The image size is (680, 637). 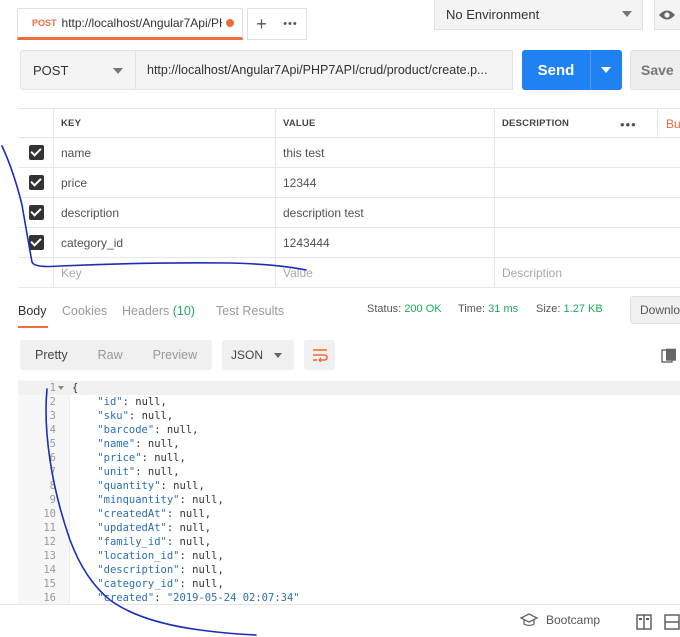 What do you see at coordinates (138, 556) in the screenshot?
I see `json-key: "location_id"` at bounding box center [138, 556].